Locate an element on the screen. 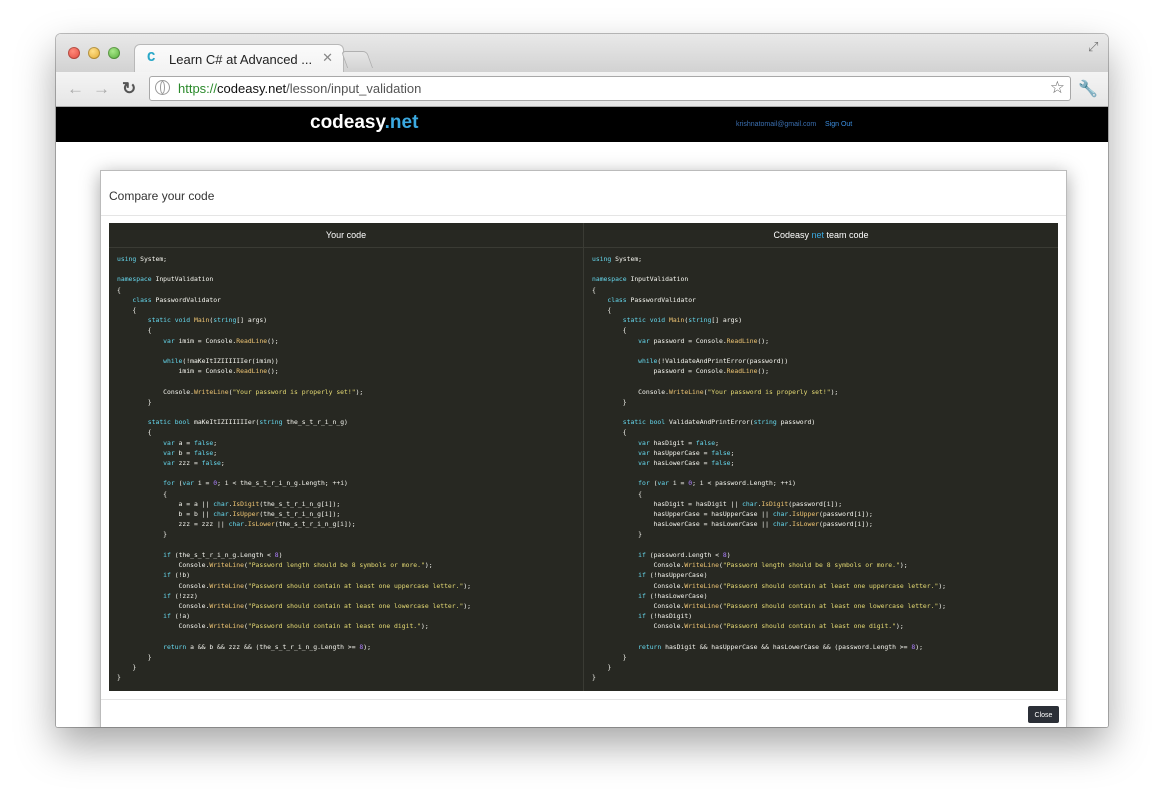  code-line: static void Main(string[] args) is located at coordinates (207, 320).